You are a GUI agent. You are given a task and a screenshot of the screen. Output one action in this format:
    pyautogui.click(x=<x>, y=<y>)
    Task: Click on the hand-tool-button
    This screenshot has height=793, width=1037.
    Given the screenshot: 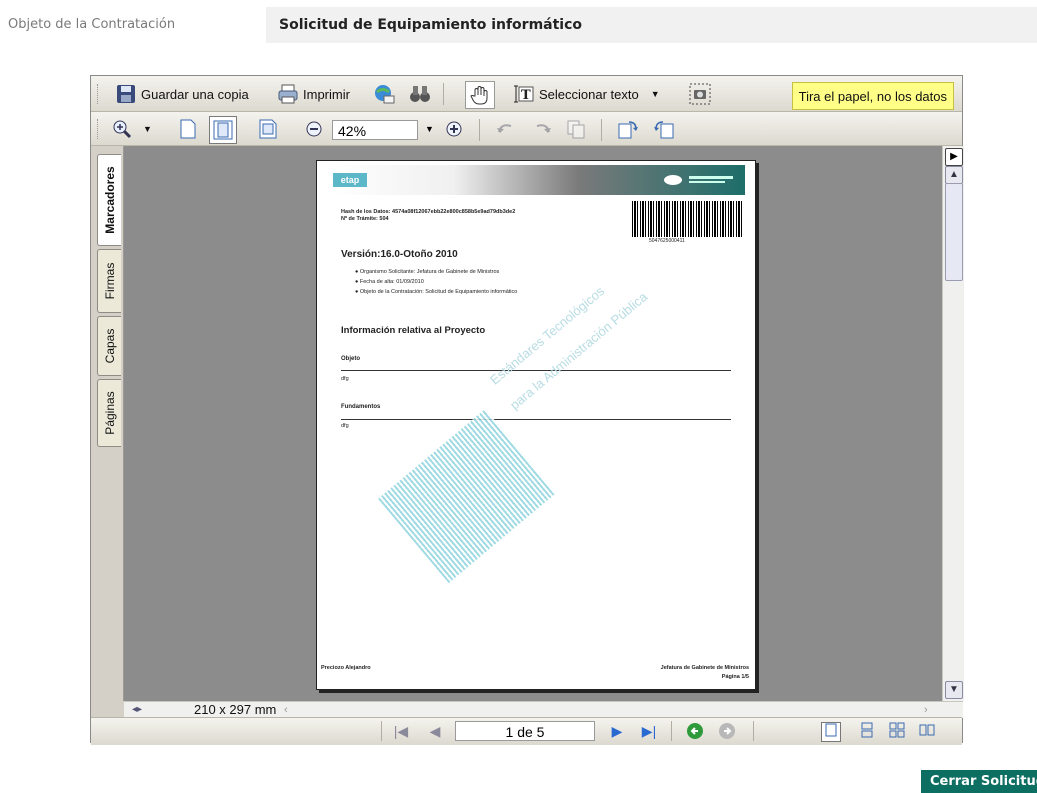 What is the action you would take?
    pyautogui.click(x=480, y=95)
    